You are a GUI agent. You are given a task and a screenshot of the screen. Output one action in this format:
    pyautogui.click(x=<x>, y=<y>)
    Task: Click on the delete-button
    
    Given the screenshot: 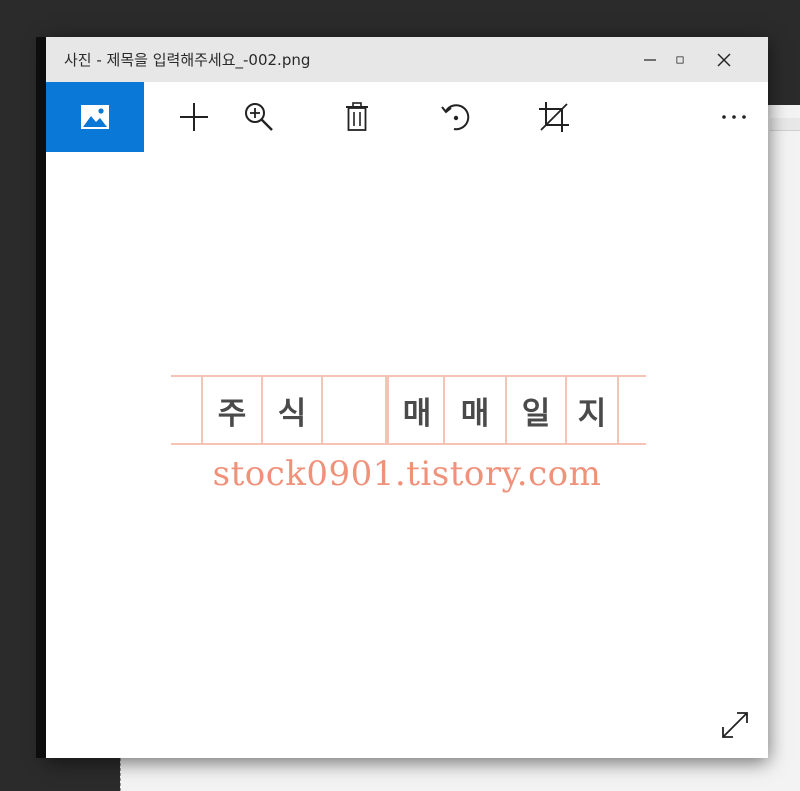 What is the action you would take?
    pyautogui.click(x=357, y=117)
    